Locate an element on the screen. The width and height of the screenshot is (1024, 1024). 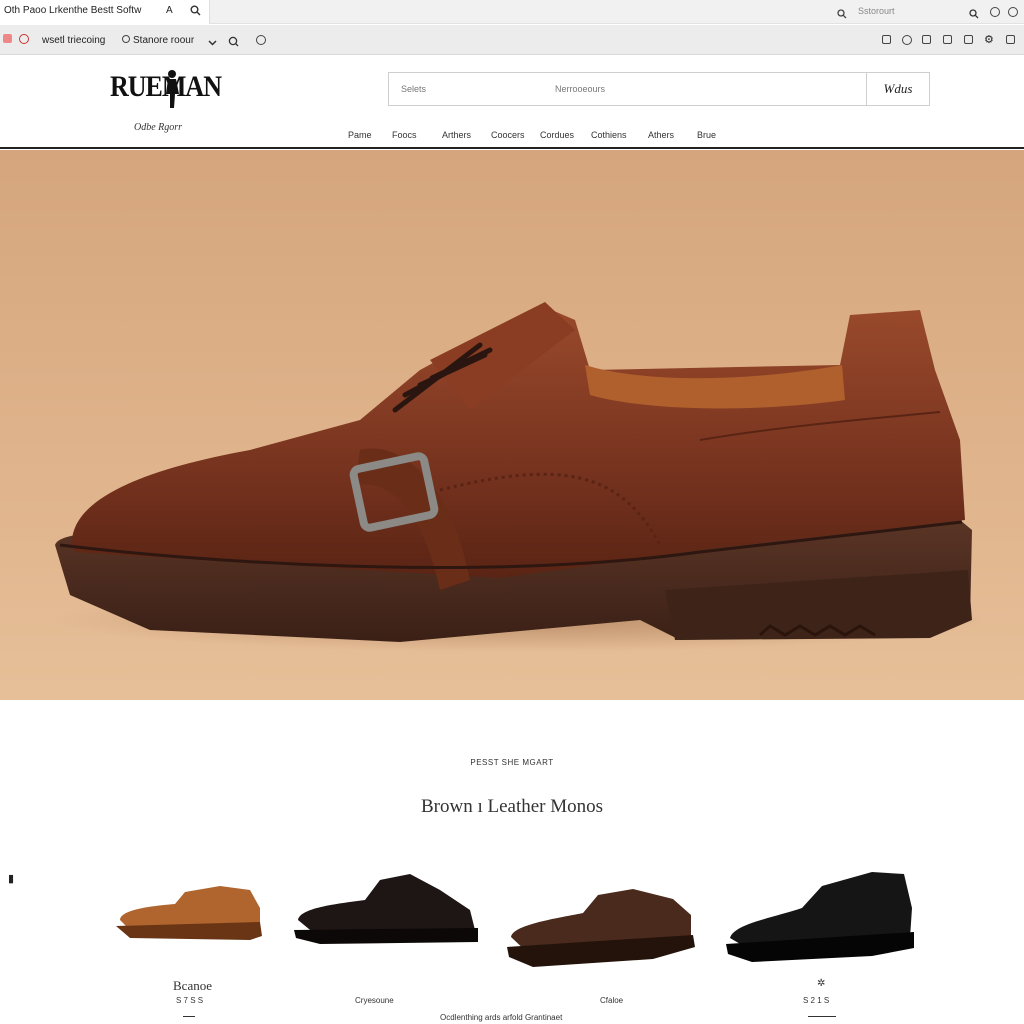
product-name: Bcanoe is located at coordinates (192, 986).